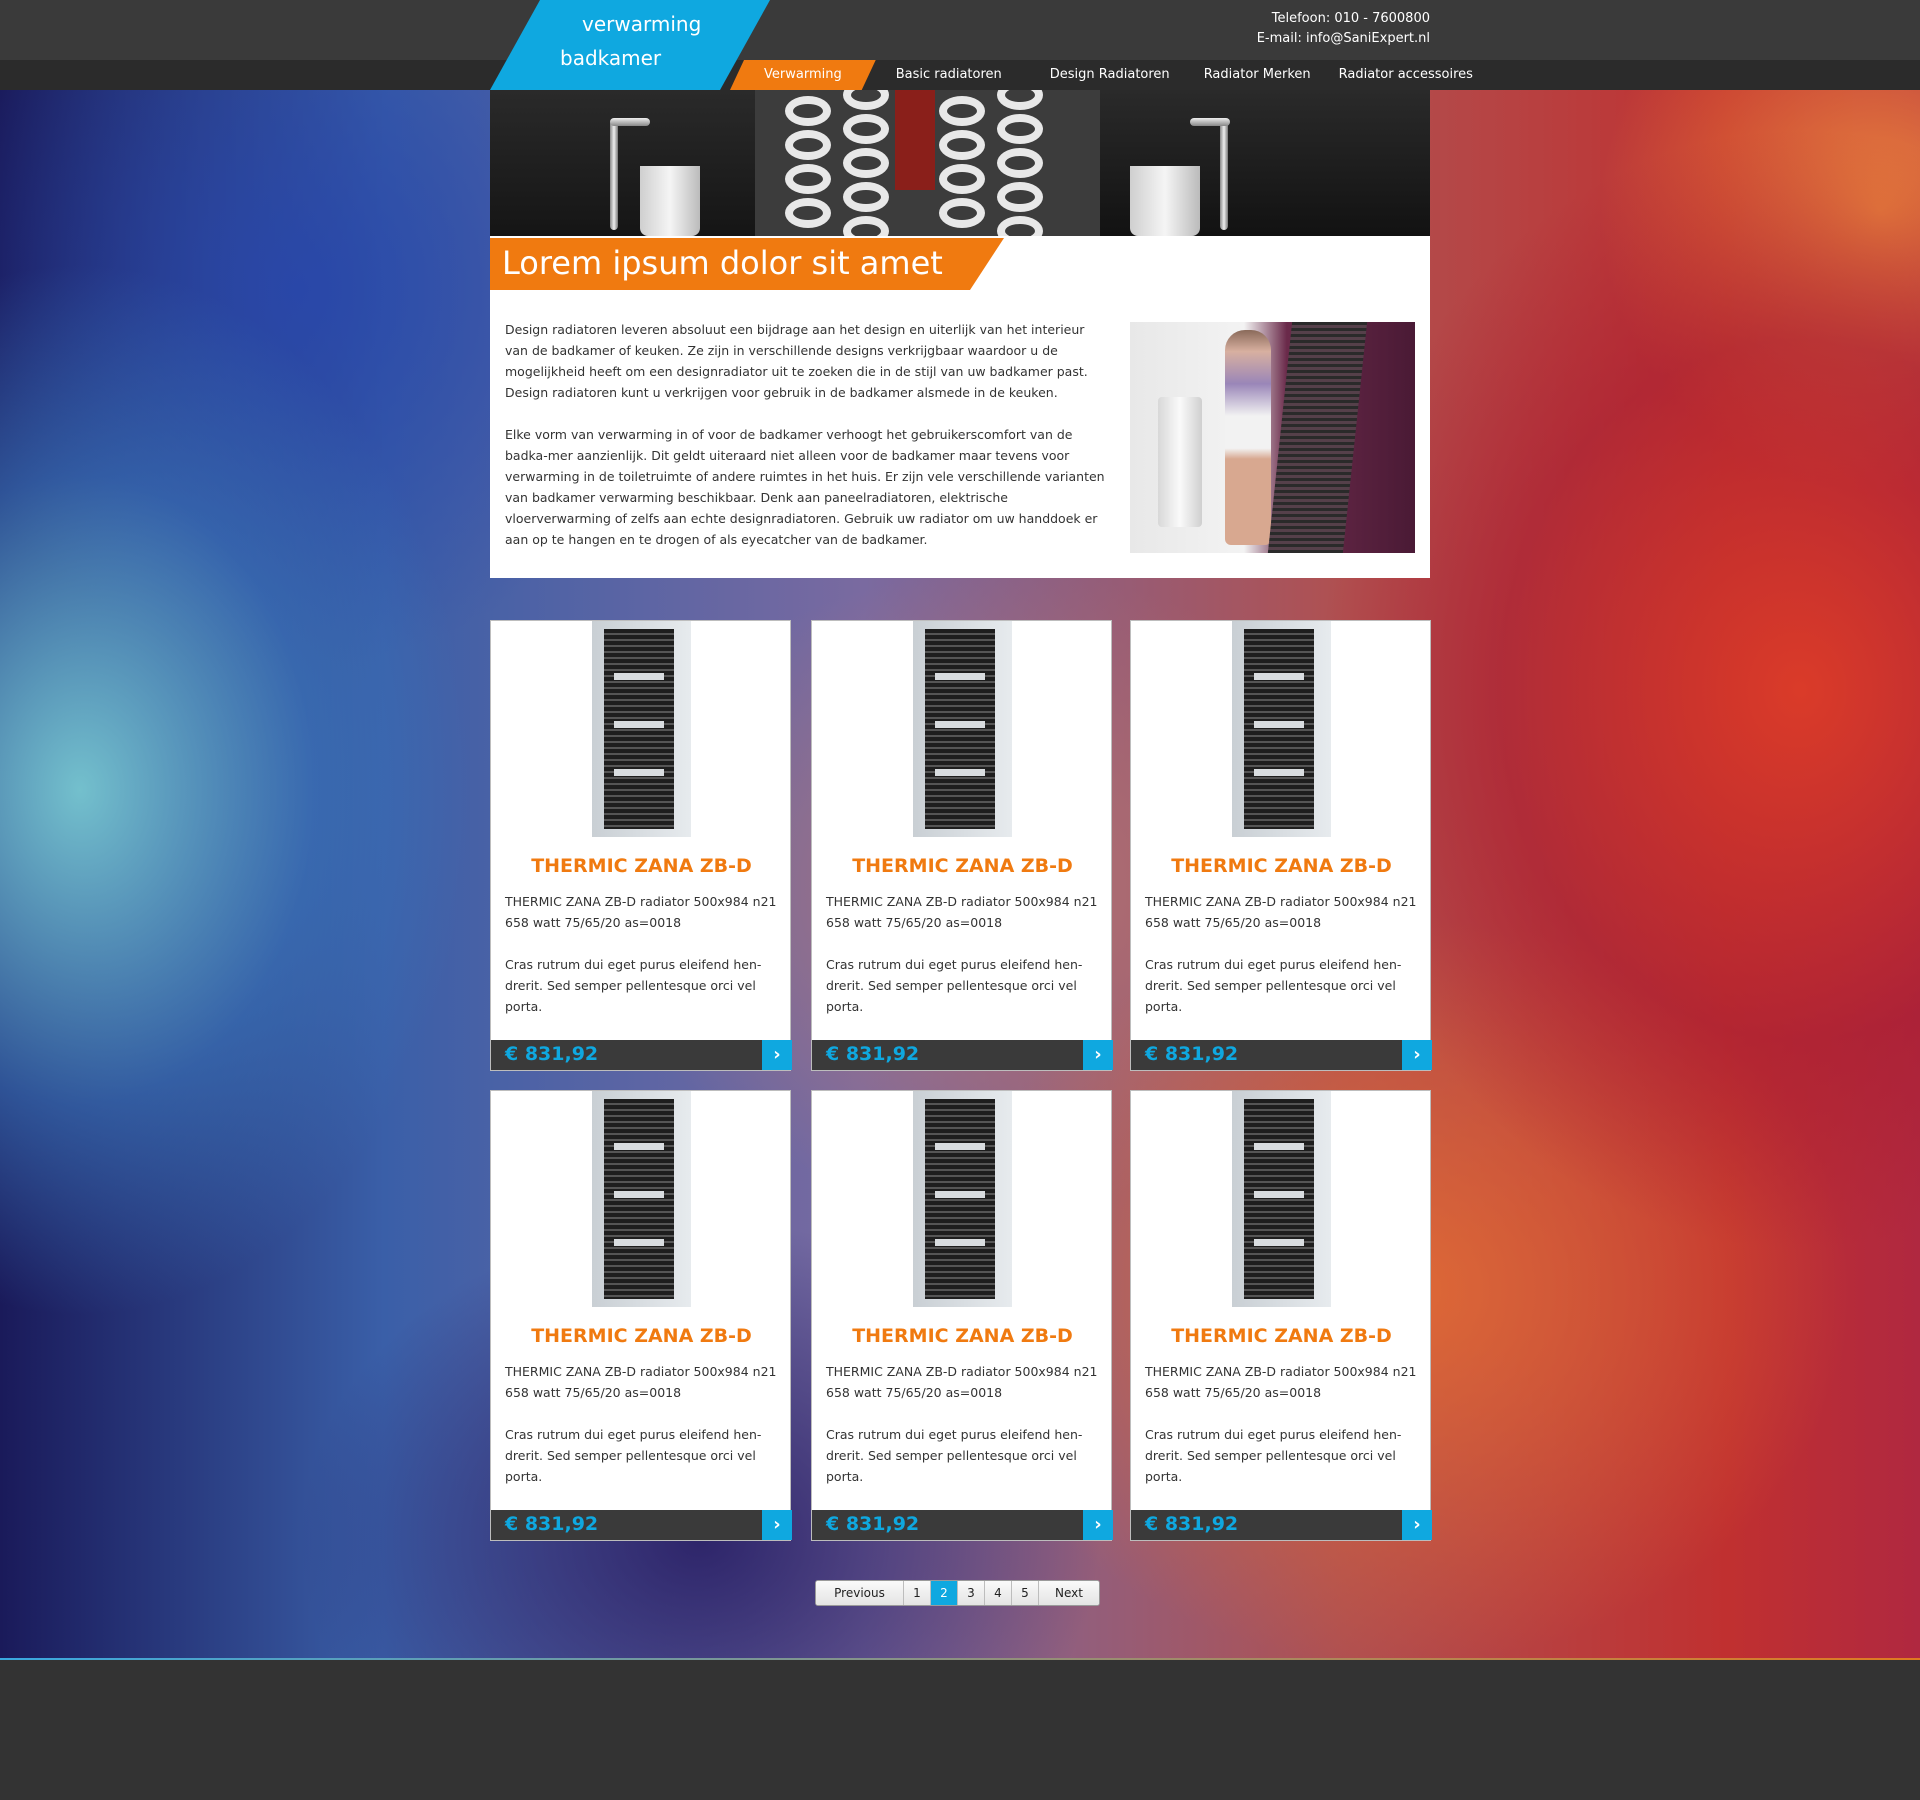 The image size is (1920, 1800). What do you see at coordinates (860, 1593) in the screenshot?
I see `pagination-previous-button: Previous` at bounding box center [860, 1593].